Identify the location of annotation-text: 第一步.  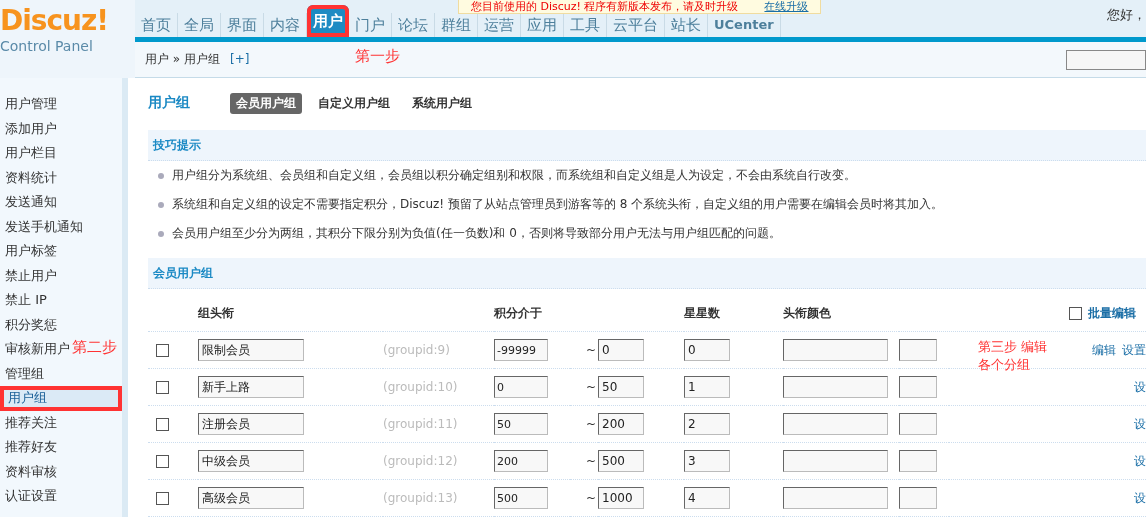
(377, 56).